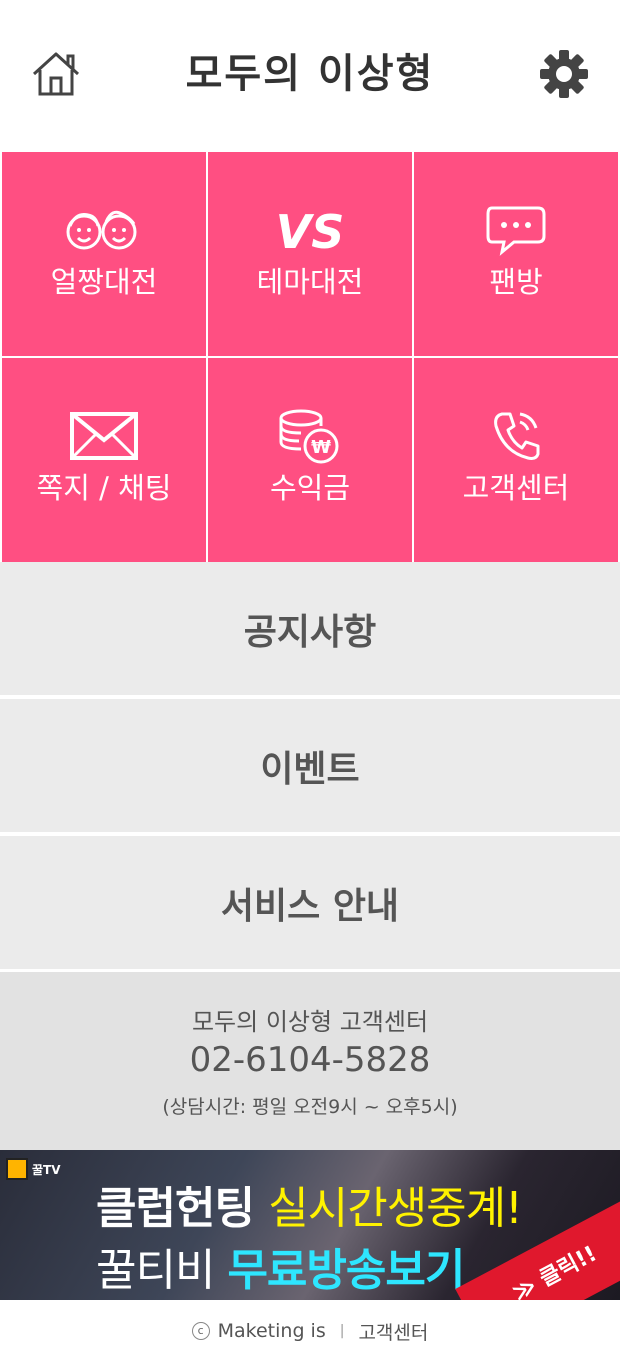 This screenshot has width=620, height=1362. Describe the element at coordinates (514, 1208) in the screenshot. I see `banner-line1-c: !` at that location.